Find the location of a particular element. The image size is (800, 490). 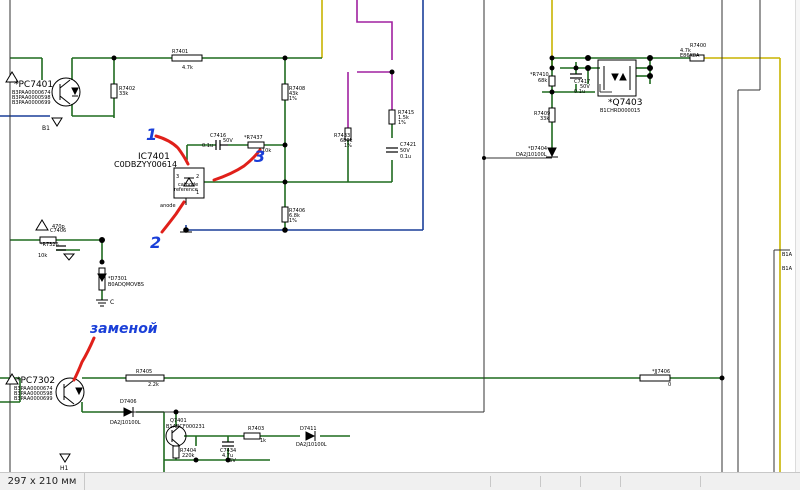

r7408-body is located at coordinates (285, 92).